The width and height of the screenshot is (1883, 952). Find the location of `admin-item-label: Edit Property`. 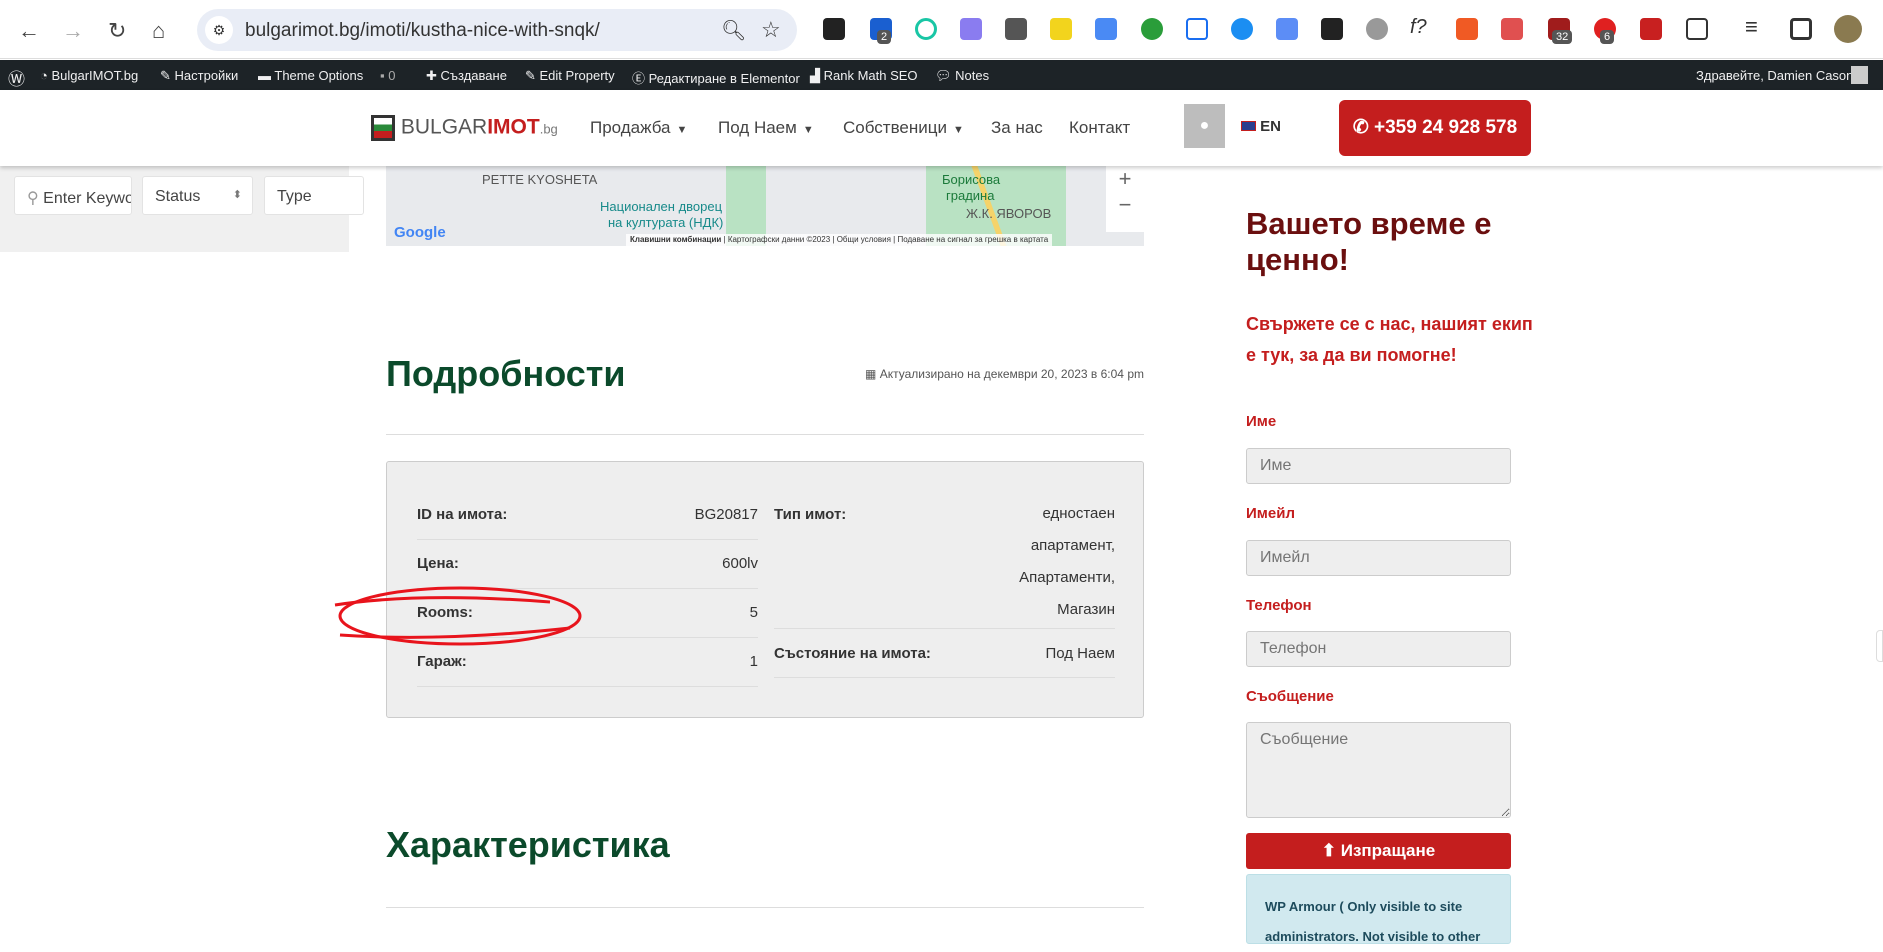

admin-item-label: Edit Property is located at coordinates (577, 75).